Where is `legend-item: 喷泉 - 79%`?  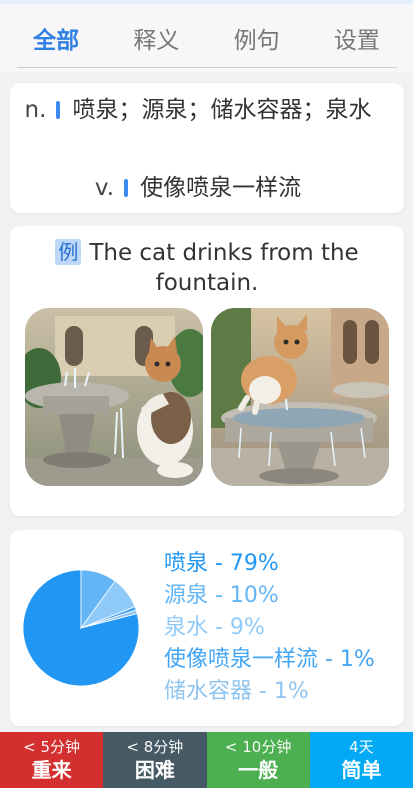
legend-item: 喷泉 - 79% is located at coordinates (221, 563).